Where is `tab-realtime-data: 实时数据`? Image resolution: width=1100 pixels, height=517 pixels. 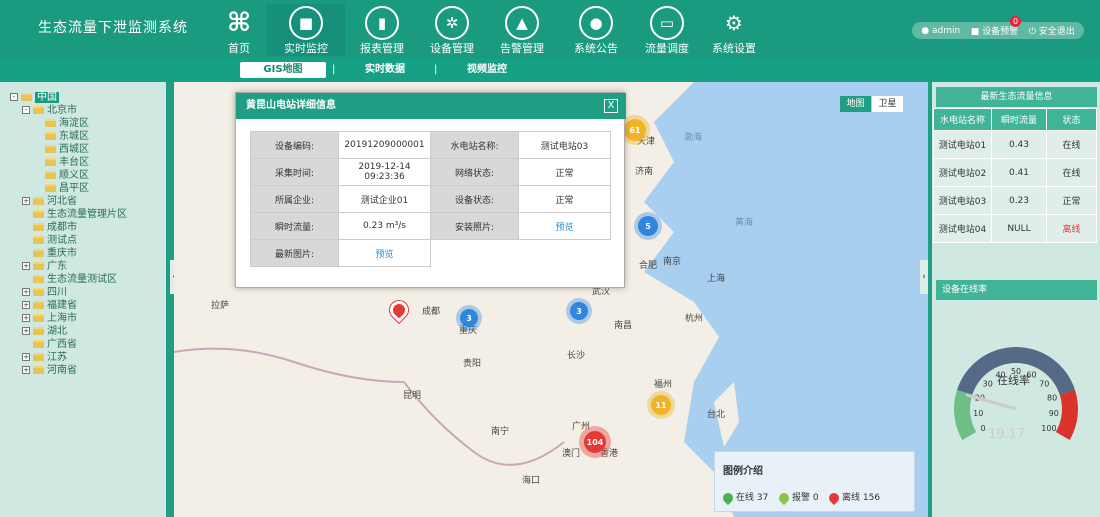
tab-realtime-data: 实时数据 is located at coordinates (385, 70).